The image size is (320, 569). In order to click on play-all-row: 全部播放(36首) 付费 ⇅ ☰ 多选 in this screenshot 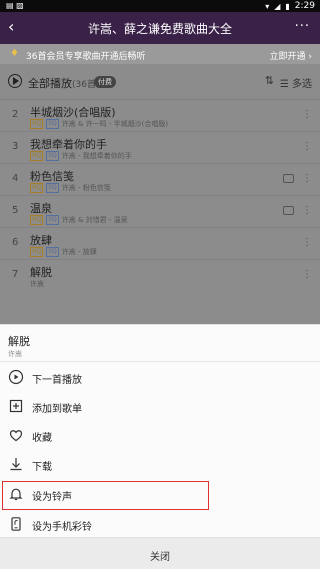, I will do `click(160, 82)`.